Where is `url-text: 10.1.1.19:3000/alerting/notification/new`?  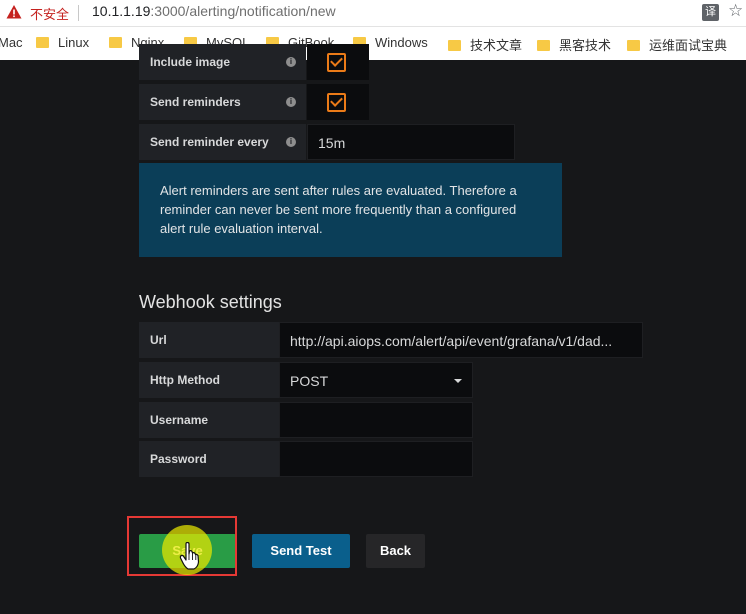 url-text: 10.1.1.19:3000/alerting/notification/new is located at coordinates (214, 11).